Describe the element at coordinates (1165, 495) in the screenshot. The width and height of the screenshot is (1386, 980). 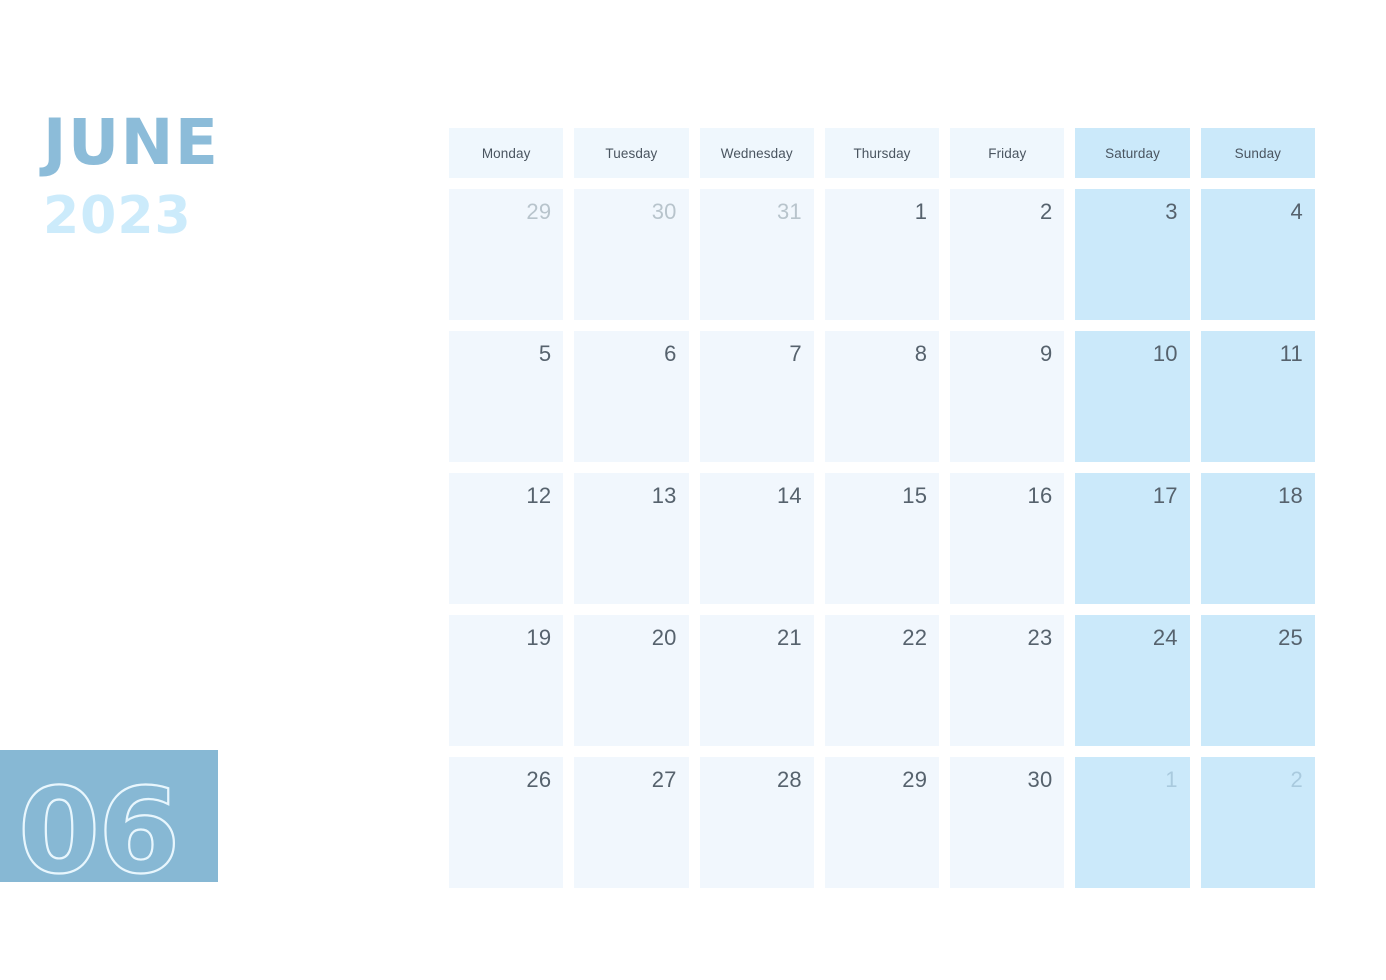
I see `day-number: 17` at that location.